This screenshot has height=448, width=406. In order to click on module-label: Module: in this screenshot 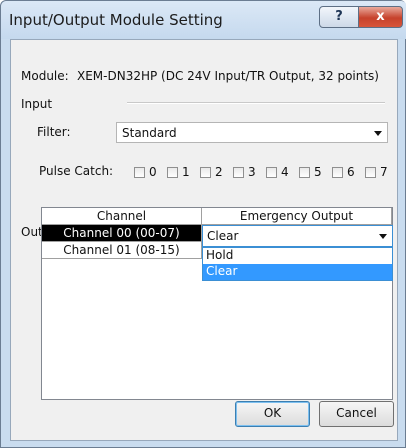, I will do `click(45, 76)`.